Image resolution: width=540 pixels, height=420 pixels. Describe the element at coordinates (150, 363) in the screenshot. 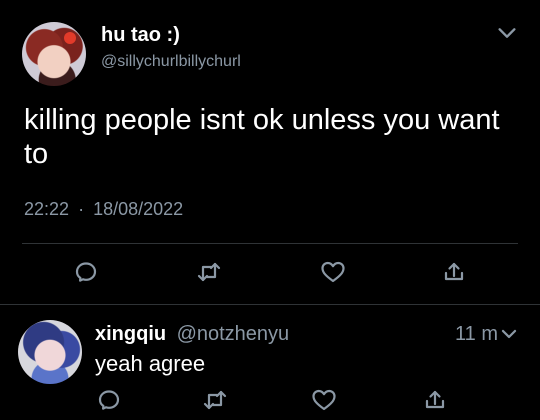

I see `reply-text: yeah agree` at that location.